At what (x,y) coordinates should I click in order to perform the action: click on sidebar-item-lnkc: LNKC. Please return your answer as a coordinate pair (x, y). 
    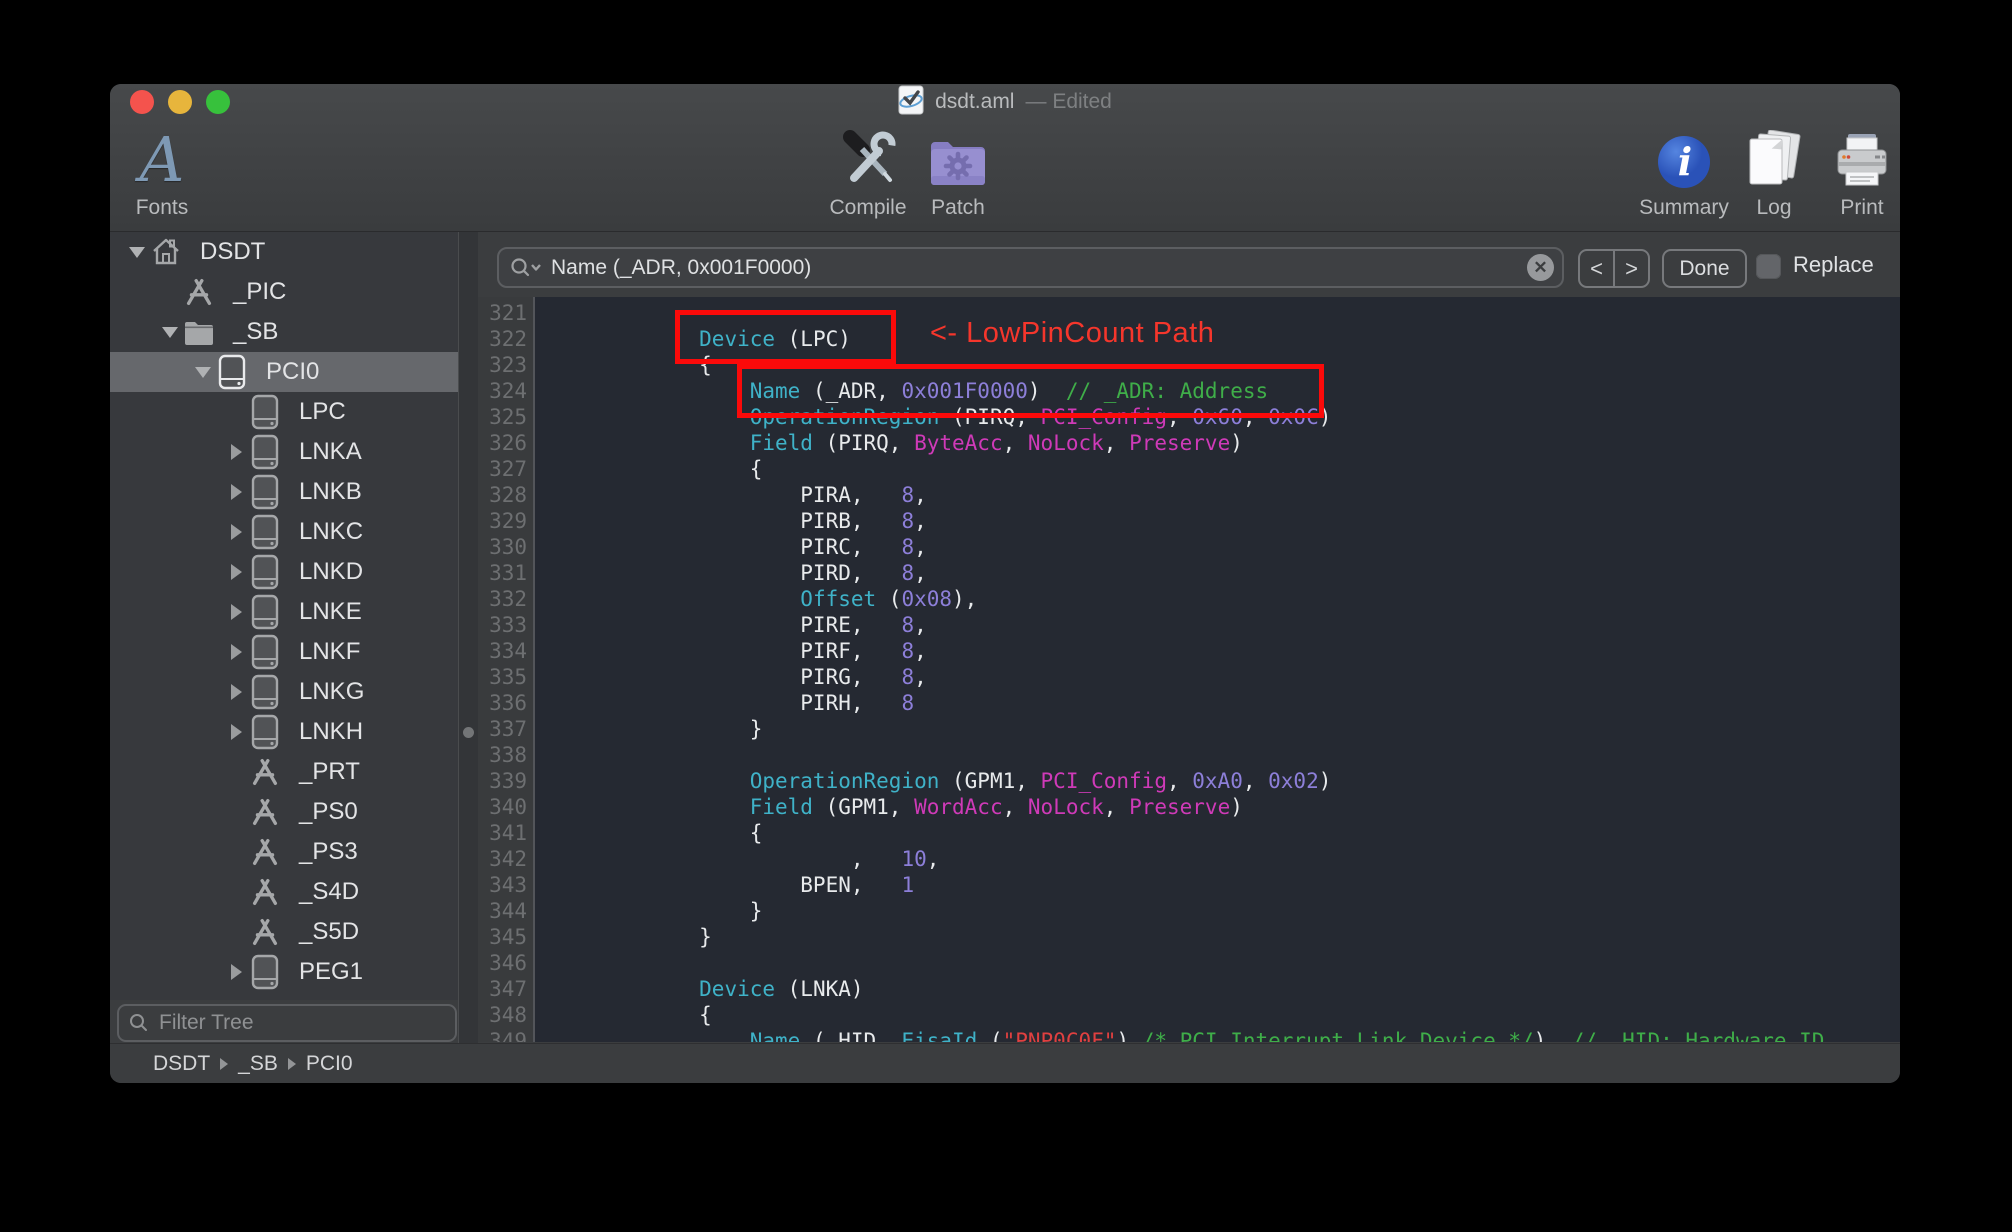
    Looking at the image, I should click on (284, 532).